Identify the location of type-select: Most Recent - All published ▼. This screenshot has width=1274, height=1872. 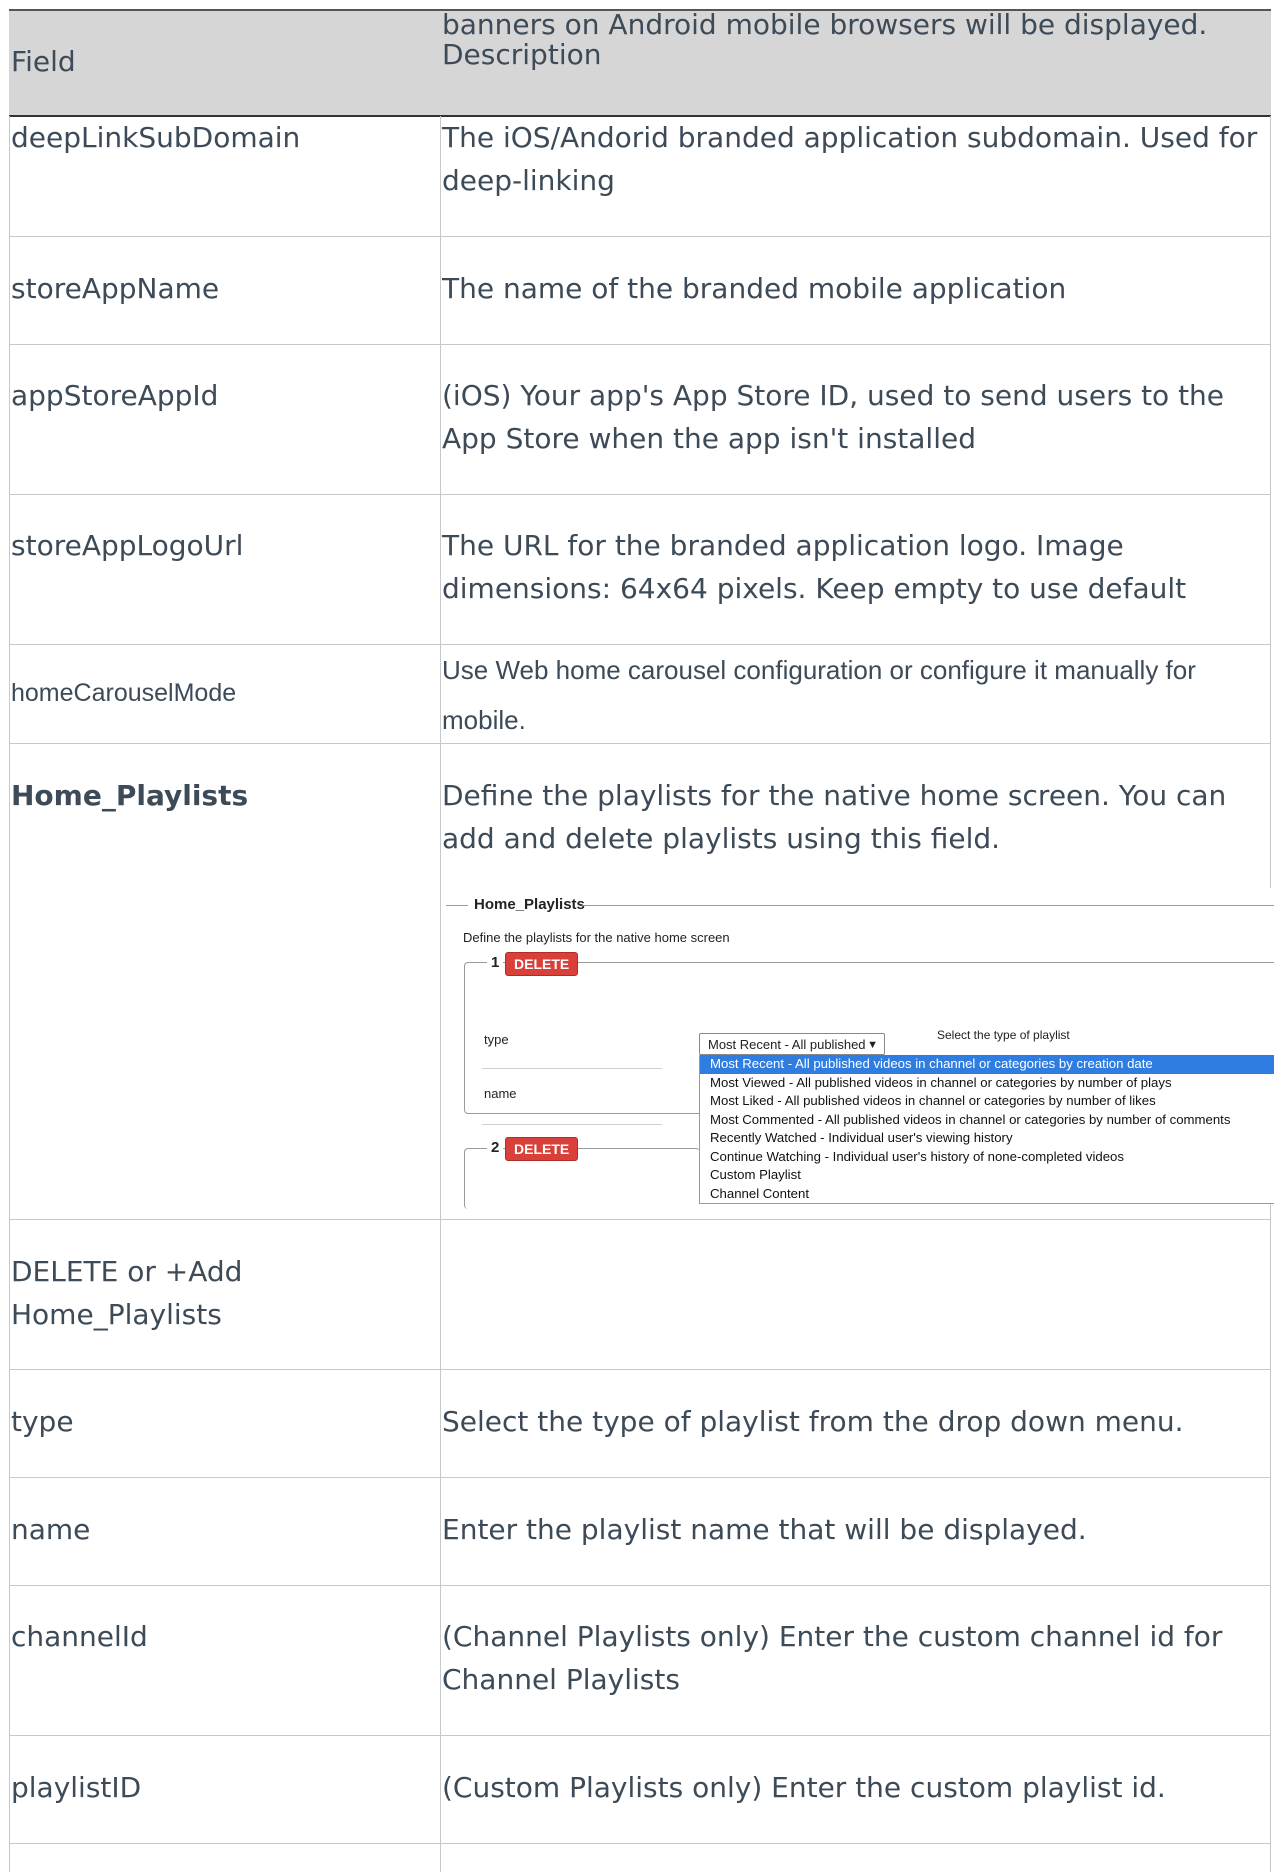
(792, 1044).